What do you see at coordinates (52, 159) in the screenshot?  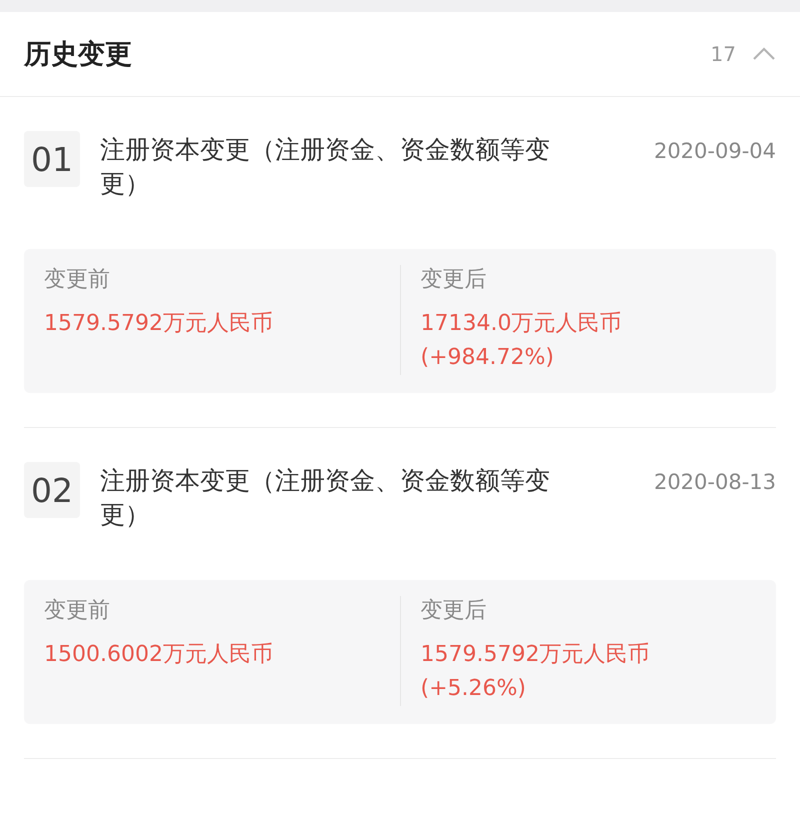 I see `index-badge: 01` at bounding box center [52, 159].